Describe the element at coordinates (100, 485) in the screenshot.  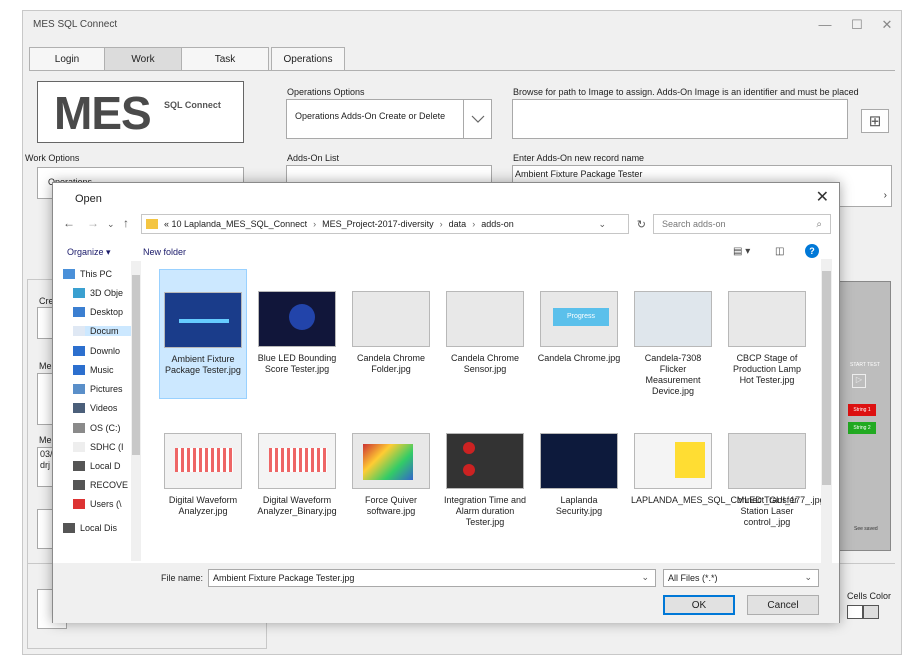
I see `nav-item: RECOVE` at that location.